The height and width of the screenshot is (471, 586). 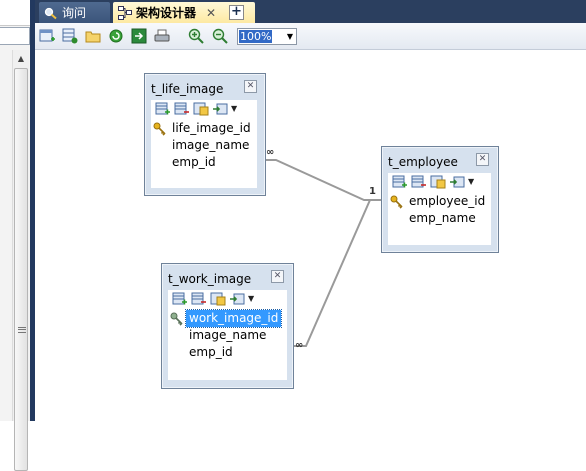 What do you see at coordinates (187, 89) in the screenshot?
I see `table-title: t_life_image` at bounding box center [187, 89].